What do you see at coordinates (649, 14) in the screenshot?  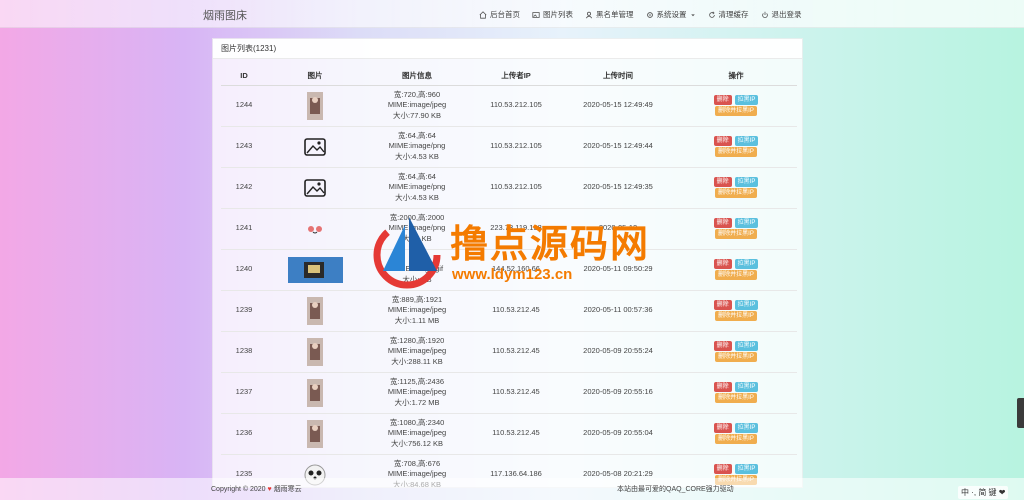 I see `gear-icon` at bounding box center [649, 14].